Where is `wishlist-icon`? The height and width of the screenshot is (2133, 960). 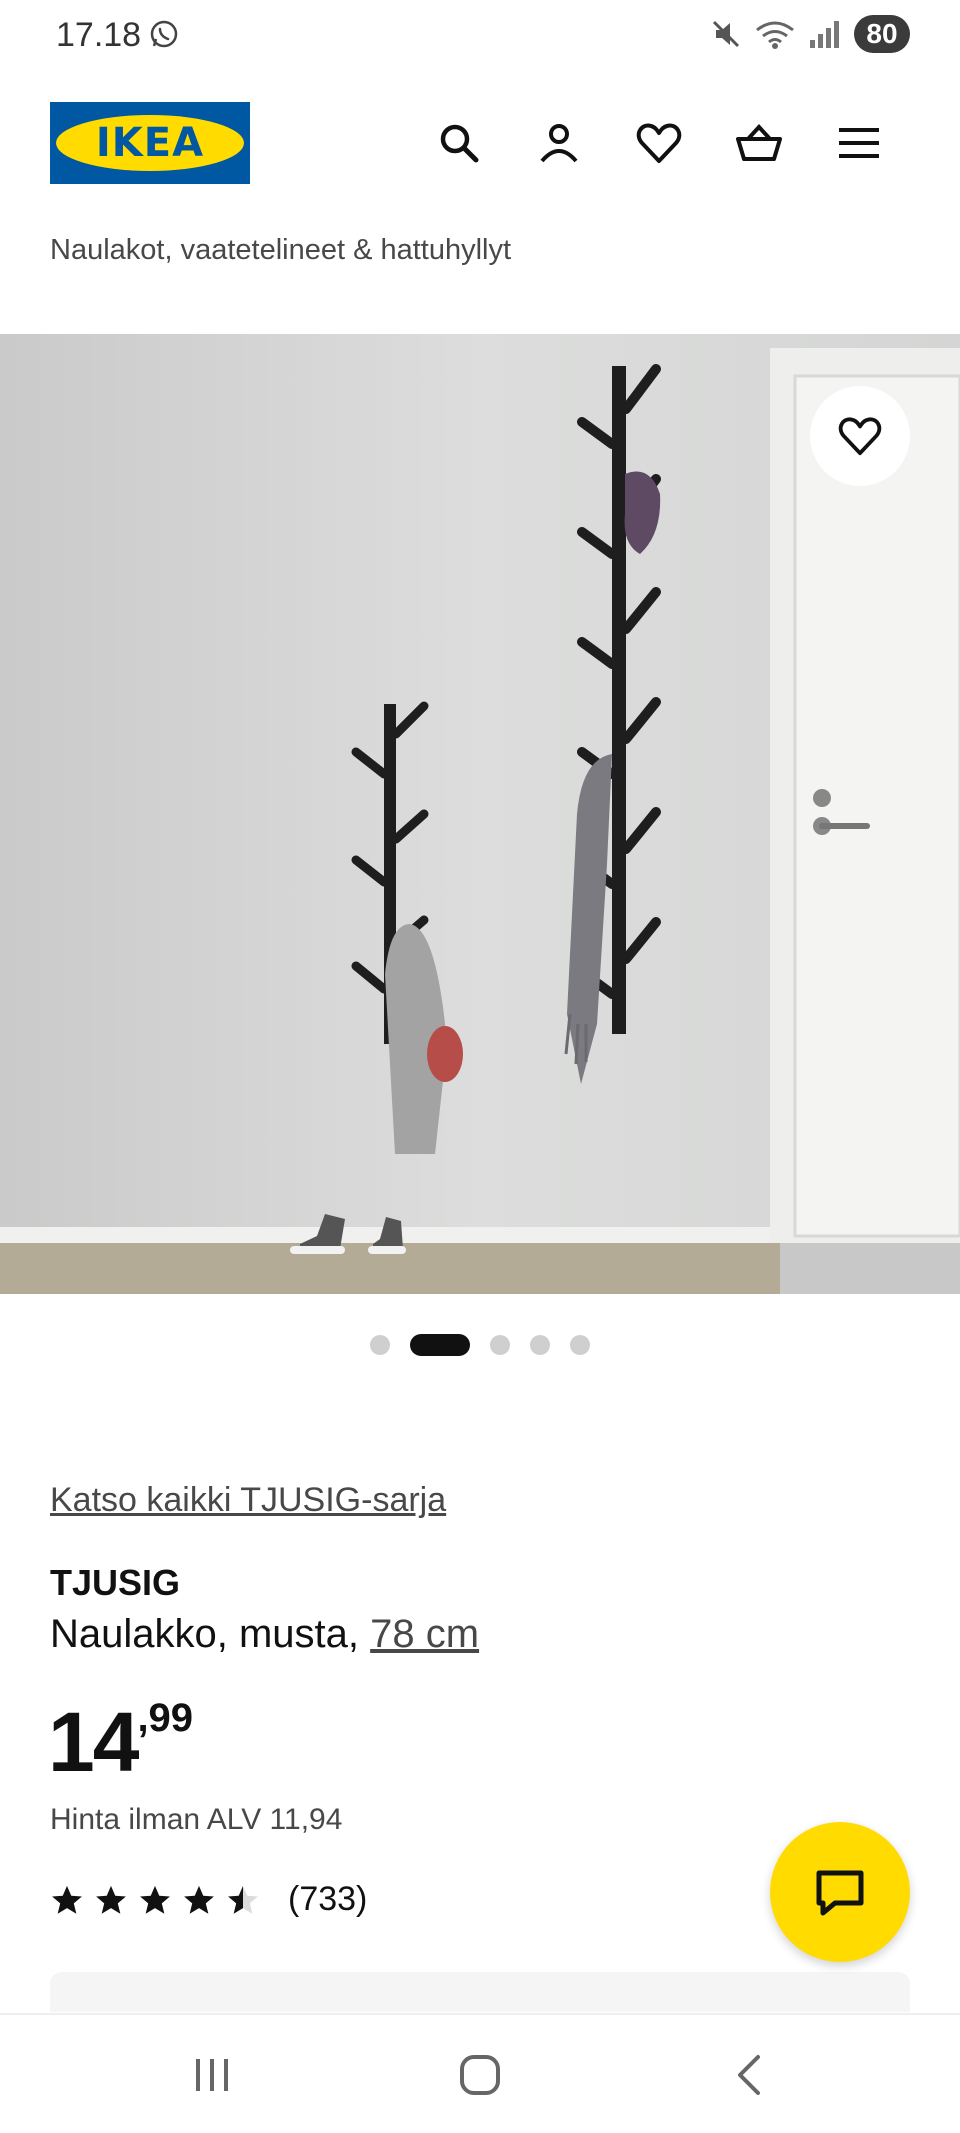 wishlist-icon is located at coordinates (659, 143).